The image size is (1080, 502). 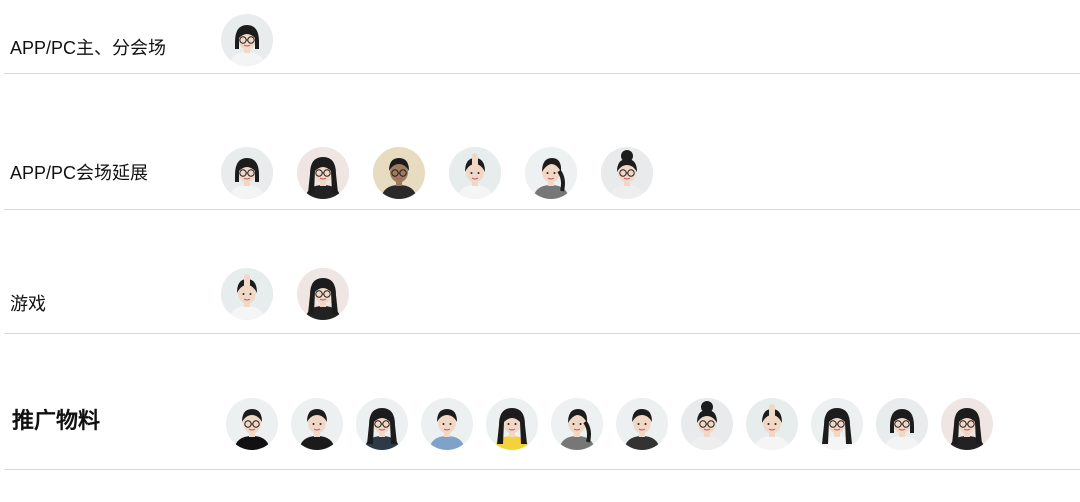 What do you see at coordinates (79, 173) in the screenshot?
I see `row-label: APP/PC会场延展` at bounding box center [79, 173].